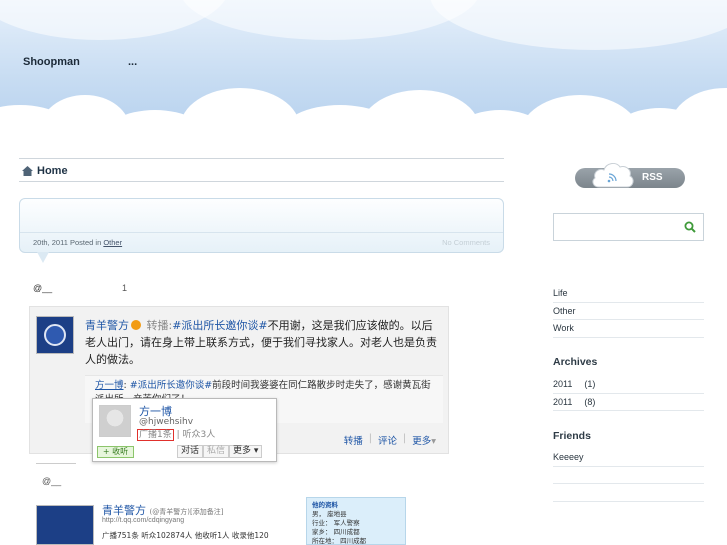 This screenshot has width=727, height=545. Describe the element at coordinates (628, 294) in the screenshot. I see `category-item: Life` at that location.